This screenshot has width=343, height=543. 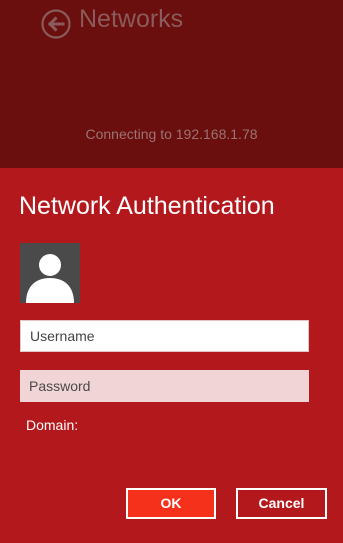 I want to click on ok-button: OK, so click(x=171, y=503).